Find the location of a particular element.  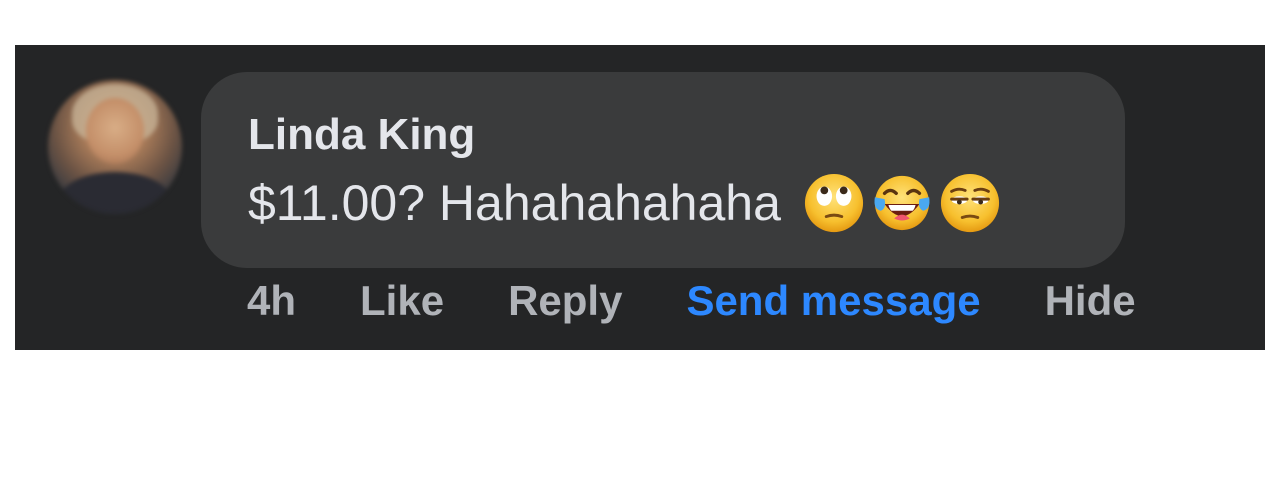

reply-button: Reply is located at coordinates (565, 301).